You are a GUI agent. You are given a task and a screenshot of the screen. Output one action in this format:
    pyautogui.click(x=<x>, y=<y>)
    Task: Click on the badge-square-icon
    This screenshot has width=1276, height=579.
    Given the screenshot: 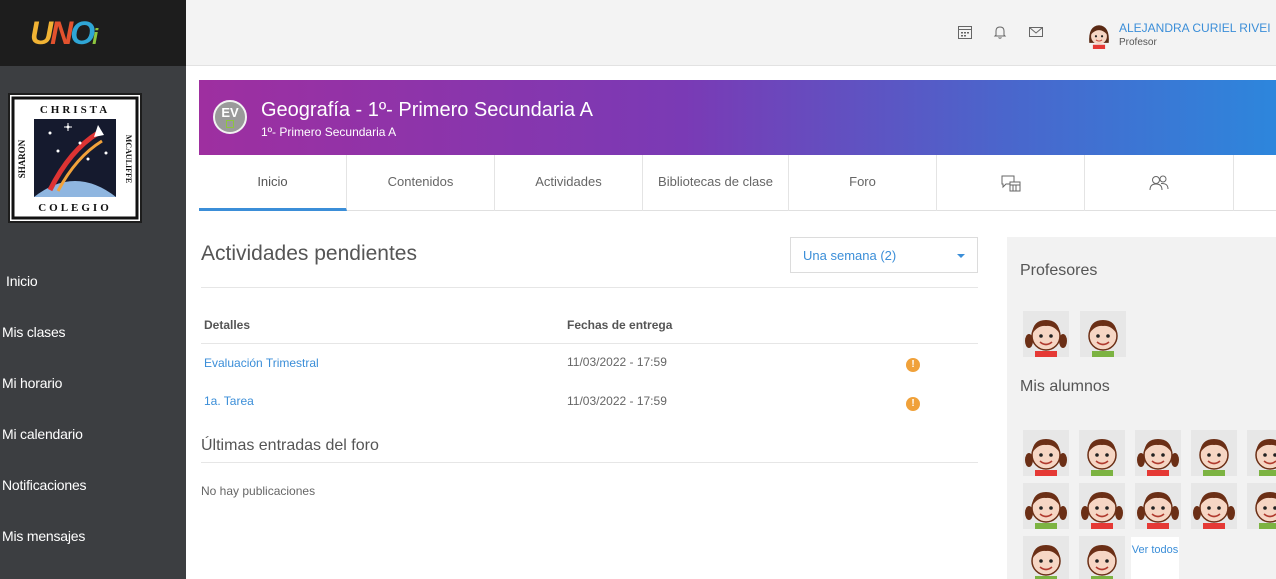 What is the action you would take?
    pyautogui.click(x=230, y=124)
    